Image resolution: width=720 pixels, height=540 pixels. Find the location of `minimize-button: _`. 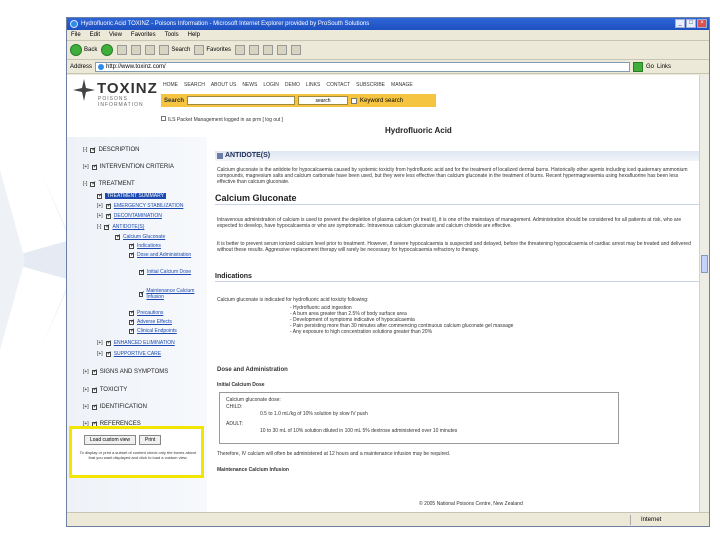

minimize-button: _ is located at coordinates (680, 23).